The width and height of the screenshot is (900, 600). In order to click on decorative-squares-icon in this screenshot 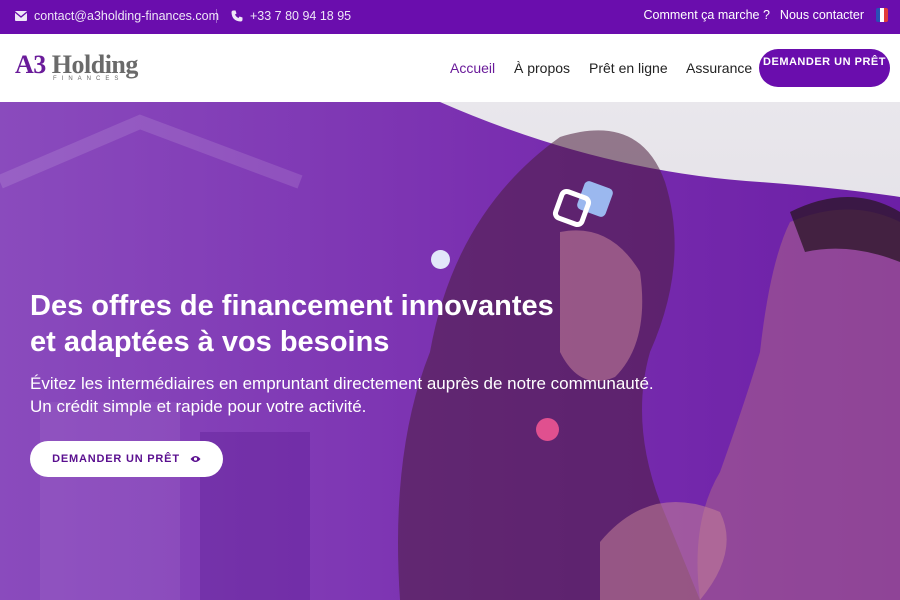, I will do `click(582, 204)`.